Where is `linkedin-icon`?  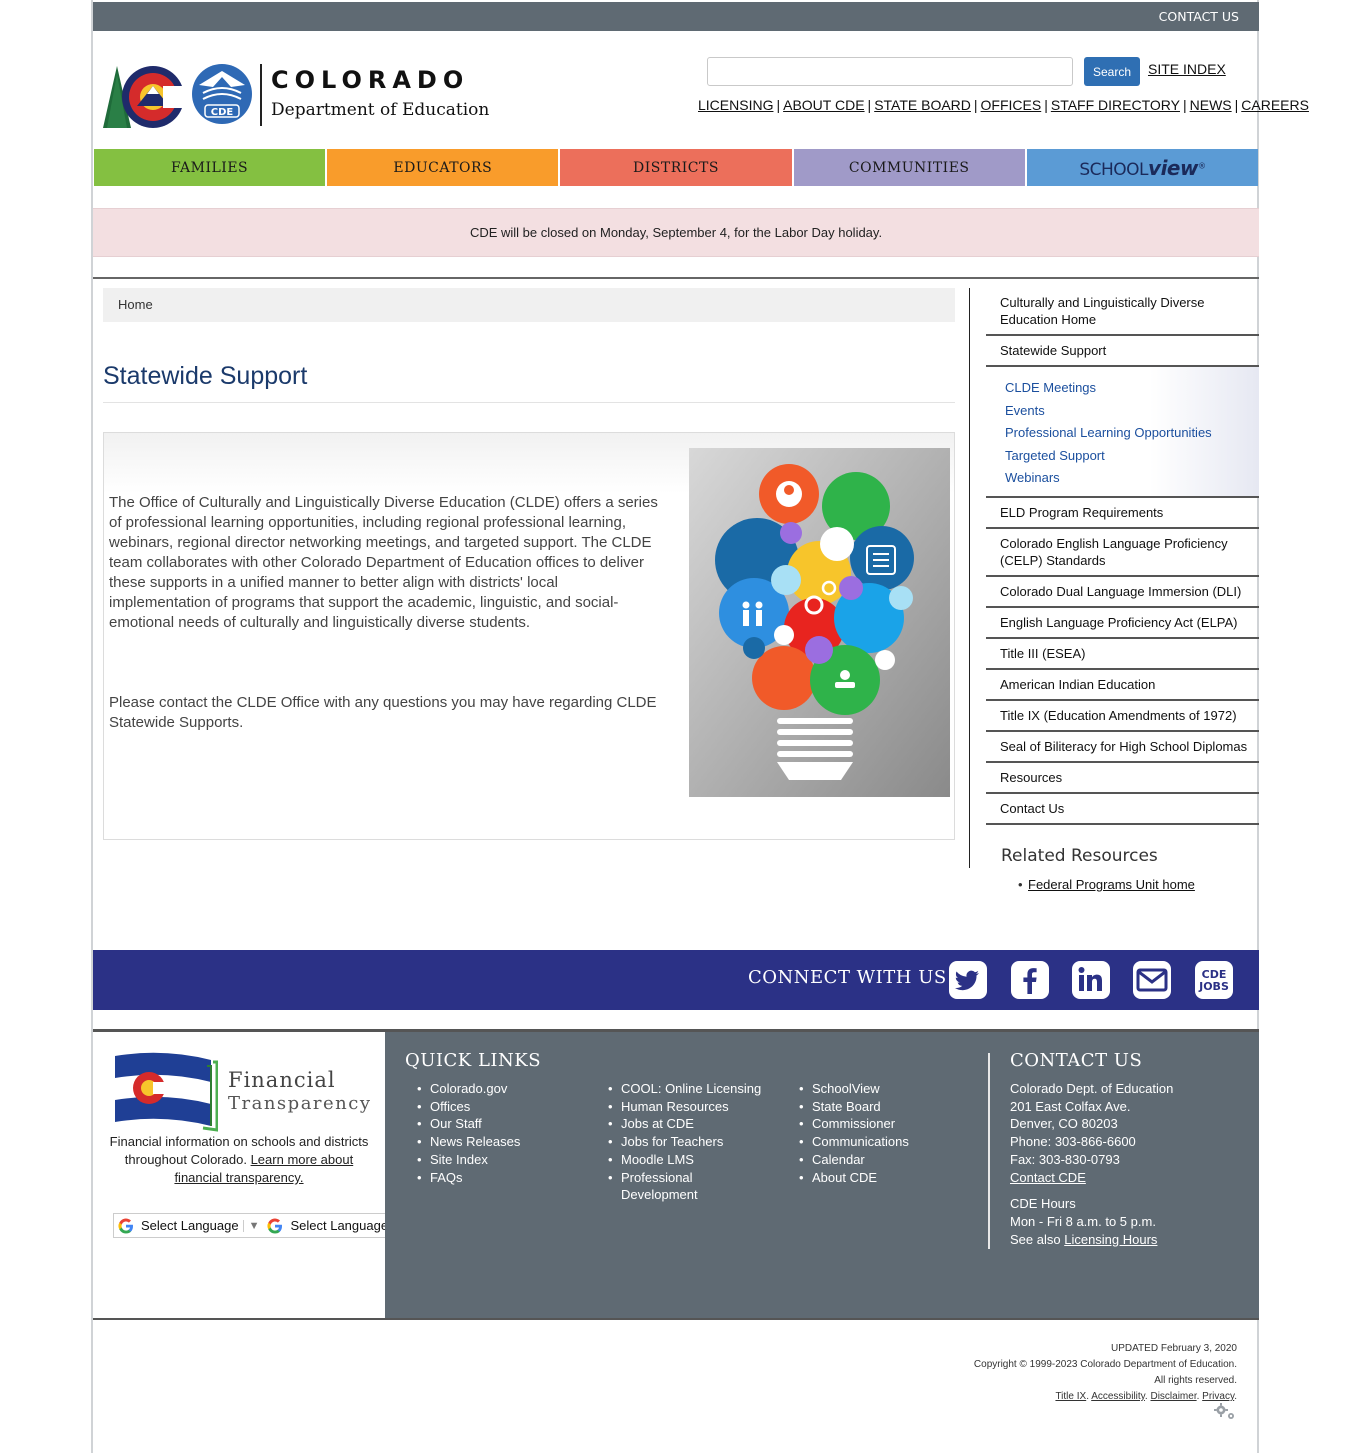
linkedin-icon is located at coordinates (1091, 980).